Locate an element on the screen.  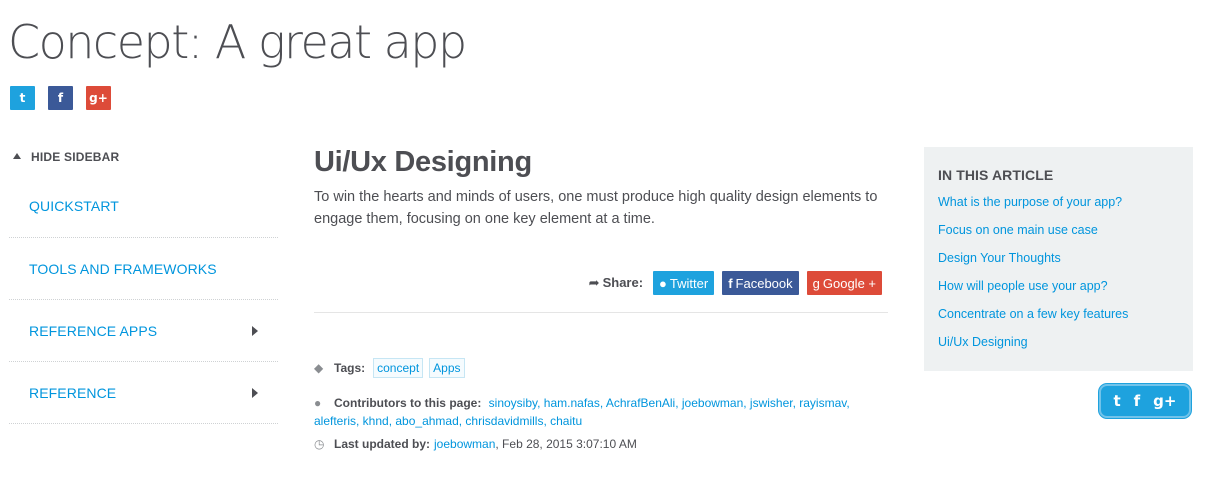
tags-icon: ◆ is located at coordinates (319, 368).